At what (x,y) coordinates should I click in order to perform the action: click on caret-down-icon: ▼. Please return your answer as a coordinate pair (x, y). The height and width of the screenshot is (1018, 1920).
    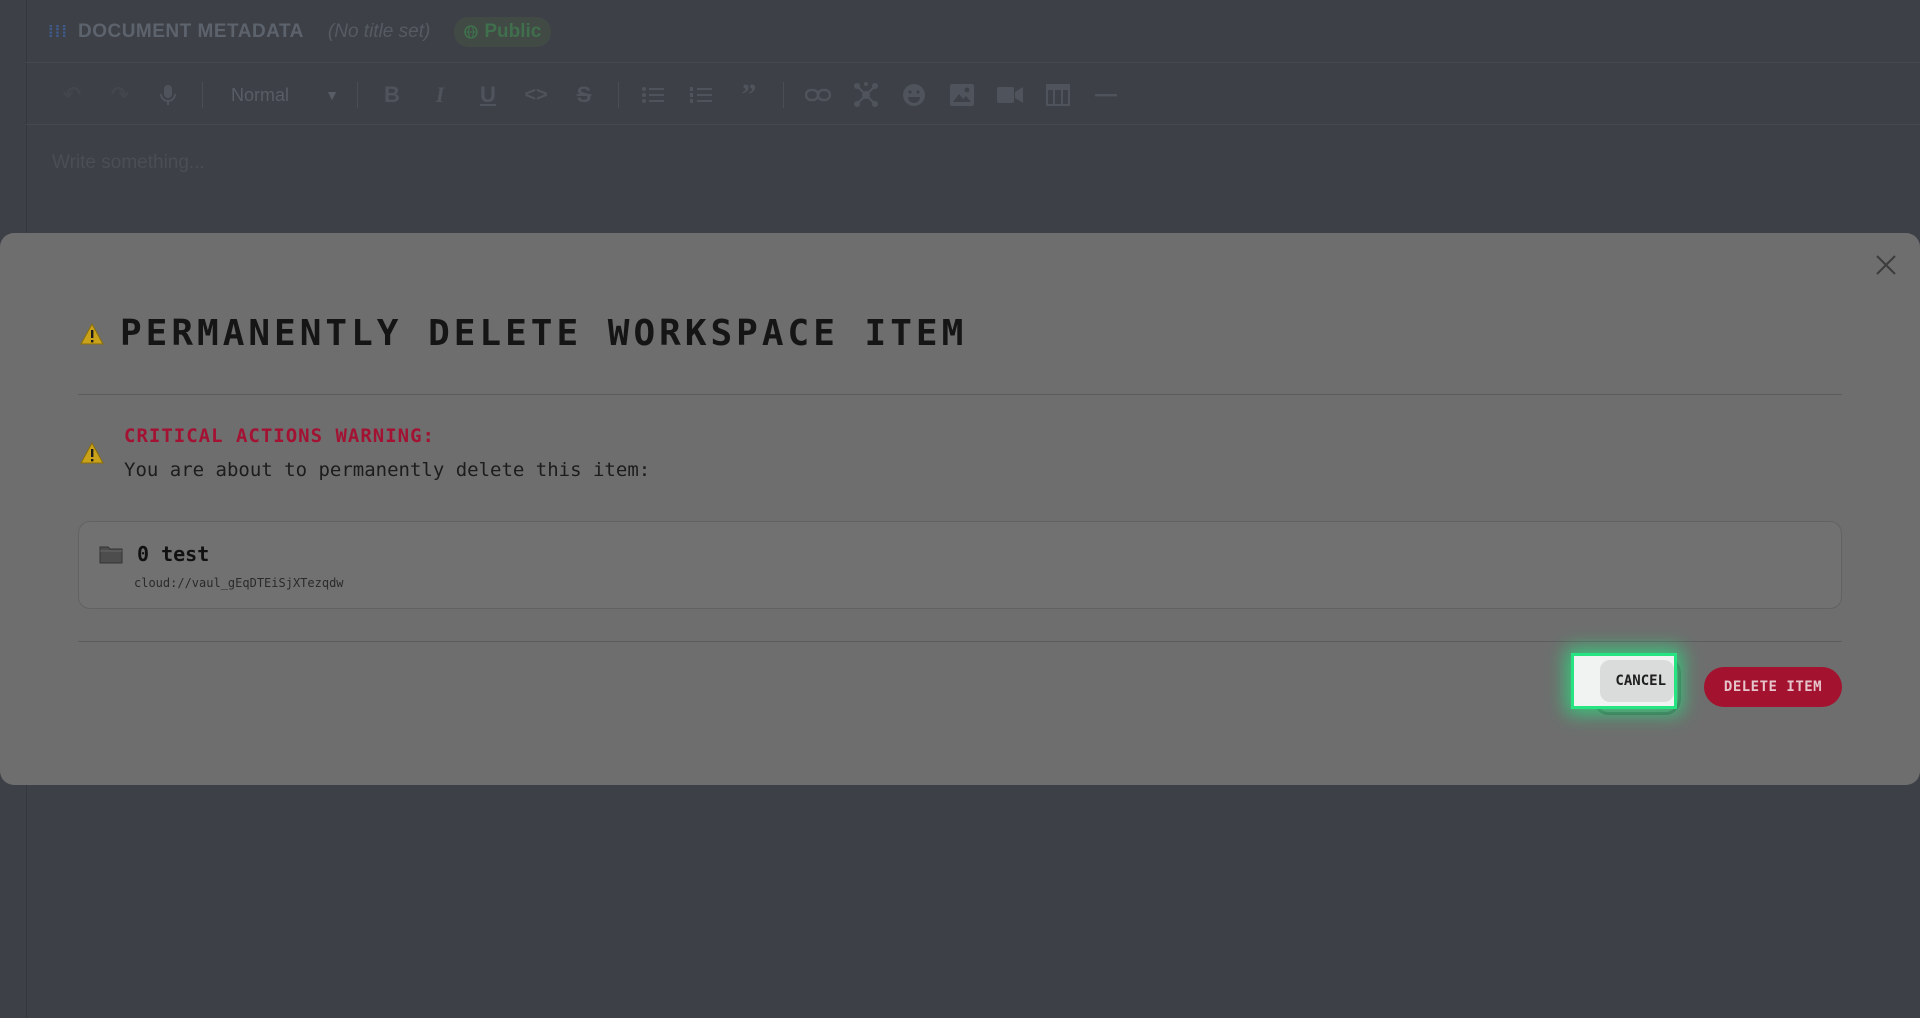
    Looking at the image, I should click on (332, 95).